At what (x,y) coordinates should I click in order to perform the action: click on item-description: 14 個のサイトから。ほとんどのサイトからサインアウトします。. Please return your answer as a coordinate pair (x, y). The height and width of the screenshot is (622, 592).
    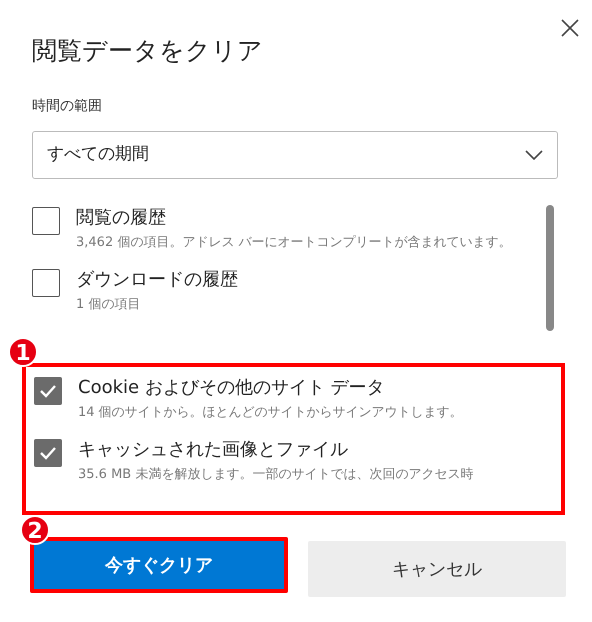
    Looking at the image, I should click on (270, 413).